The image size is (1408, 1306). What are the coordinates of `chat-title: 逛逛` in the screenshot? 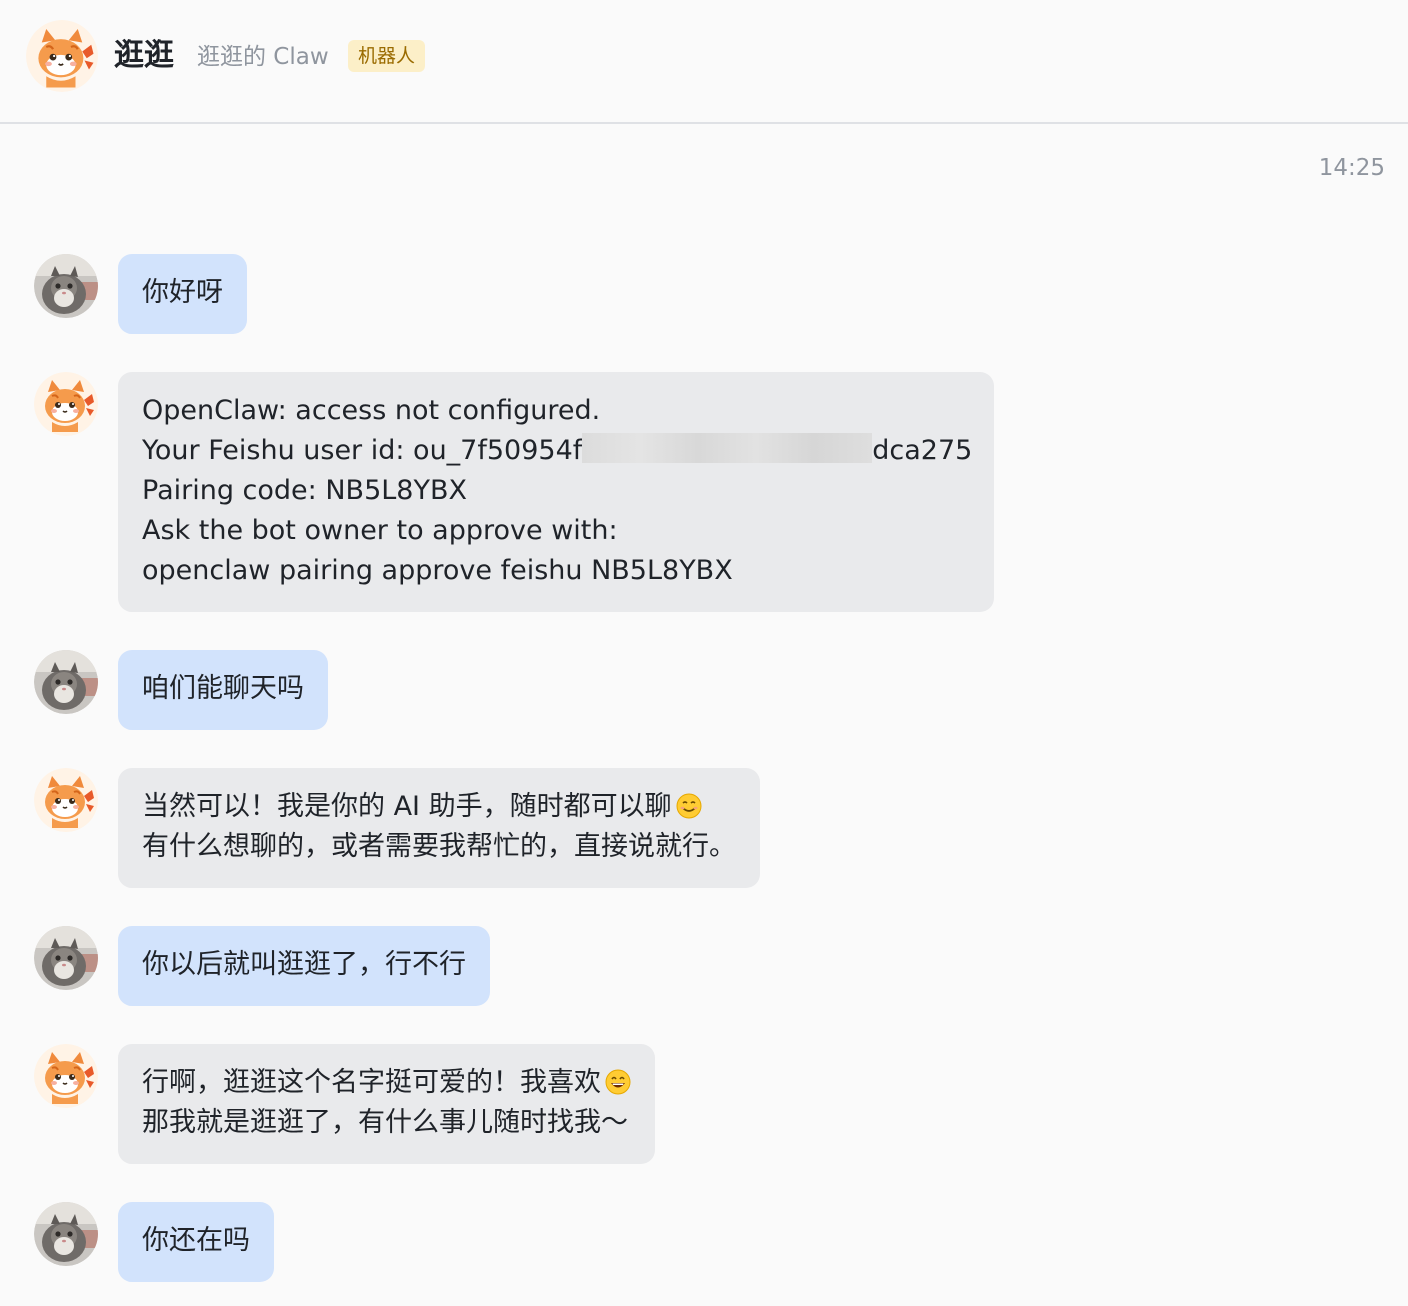 It's located at (144, 55).